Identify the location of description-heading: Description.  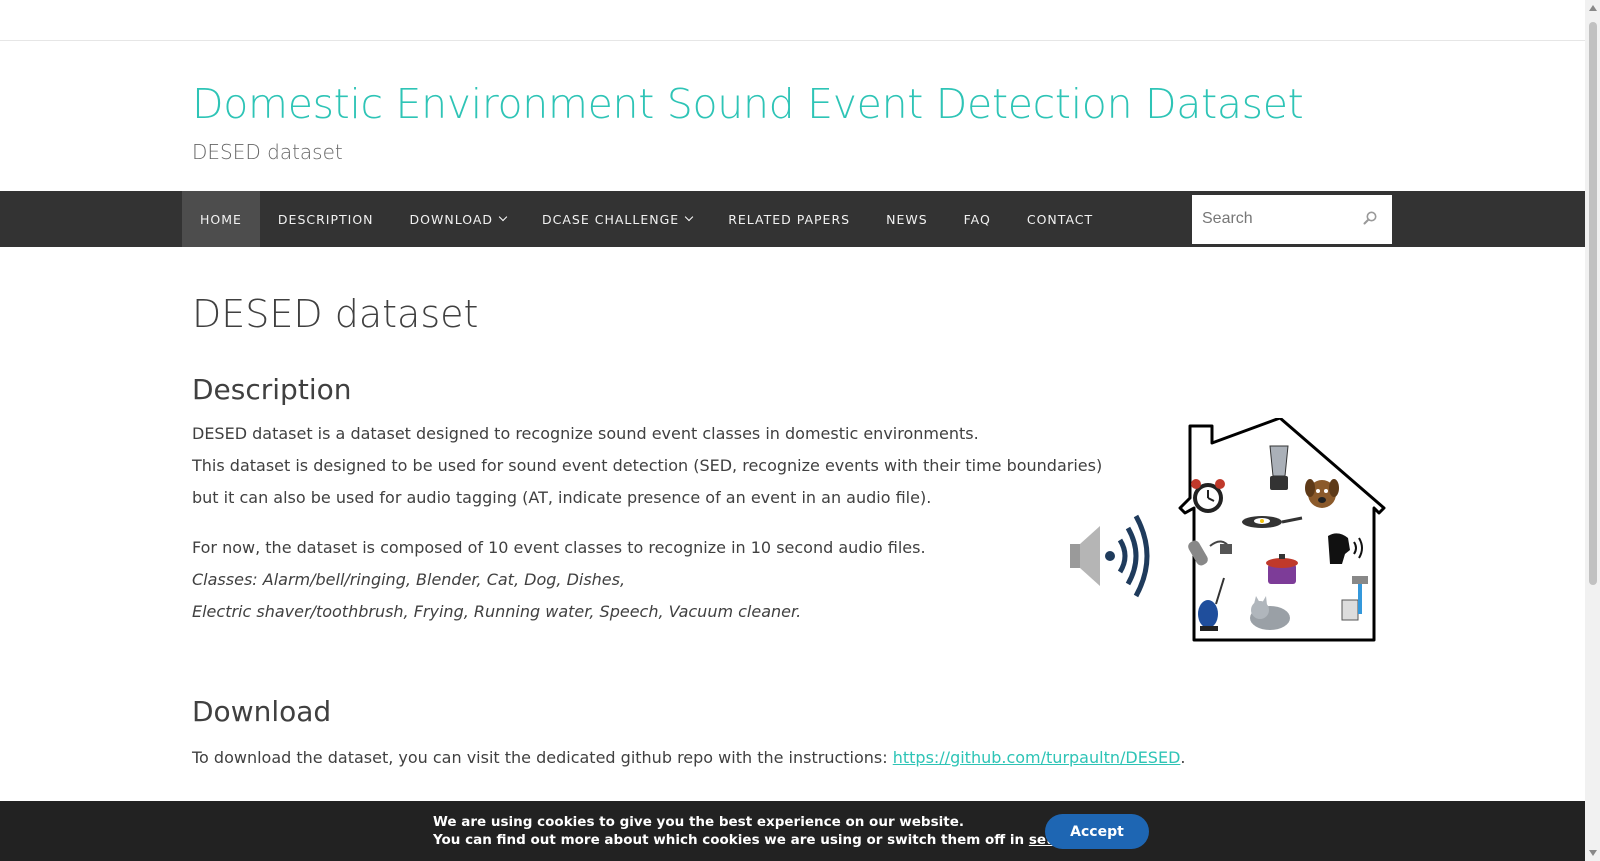
(272, 389).